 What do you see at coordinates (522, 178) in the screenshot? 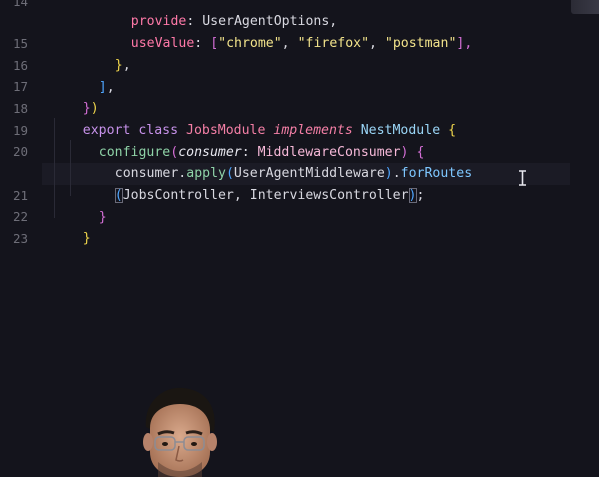
I see `i-beam-cursor-icon` at bounding box center [522, 178].